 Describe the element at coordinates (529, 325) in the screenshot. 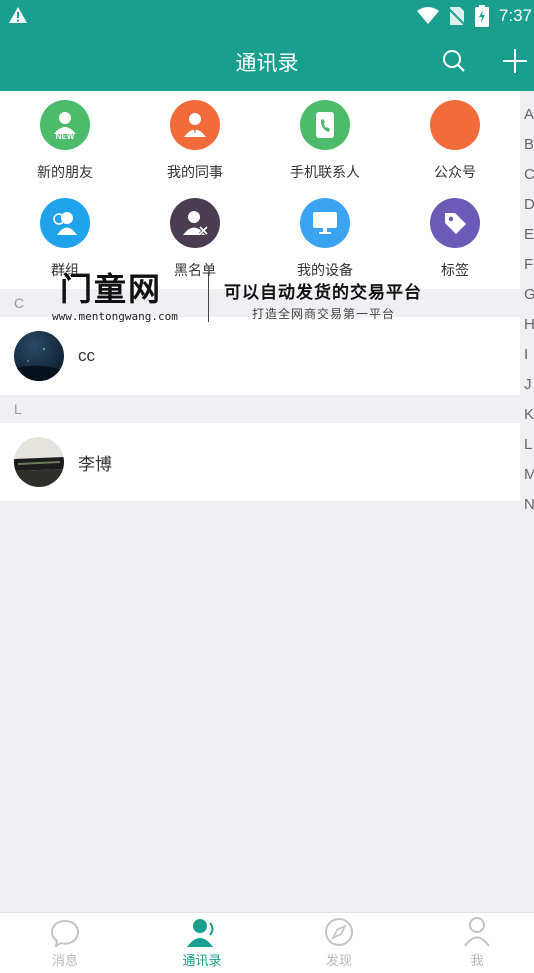

I see `index-letter: H` at that location.